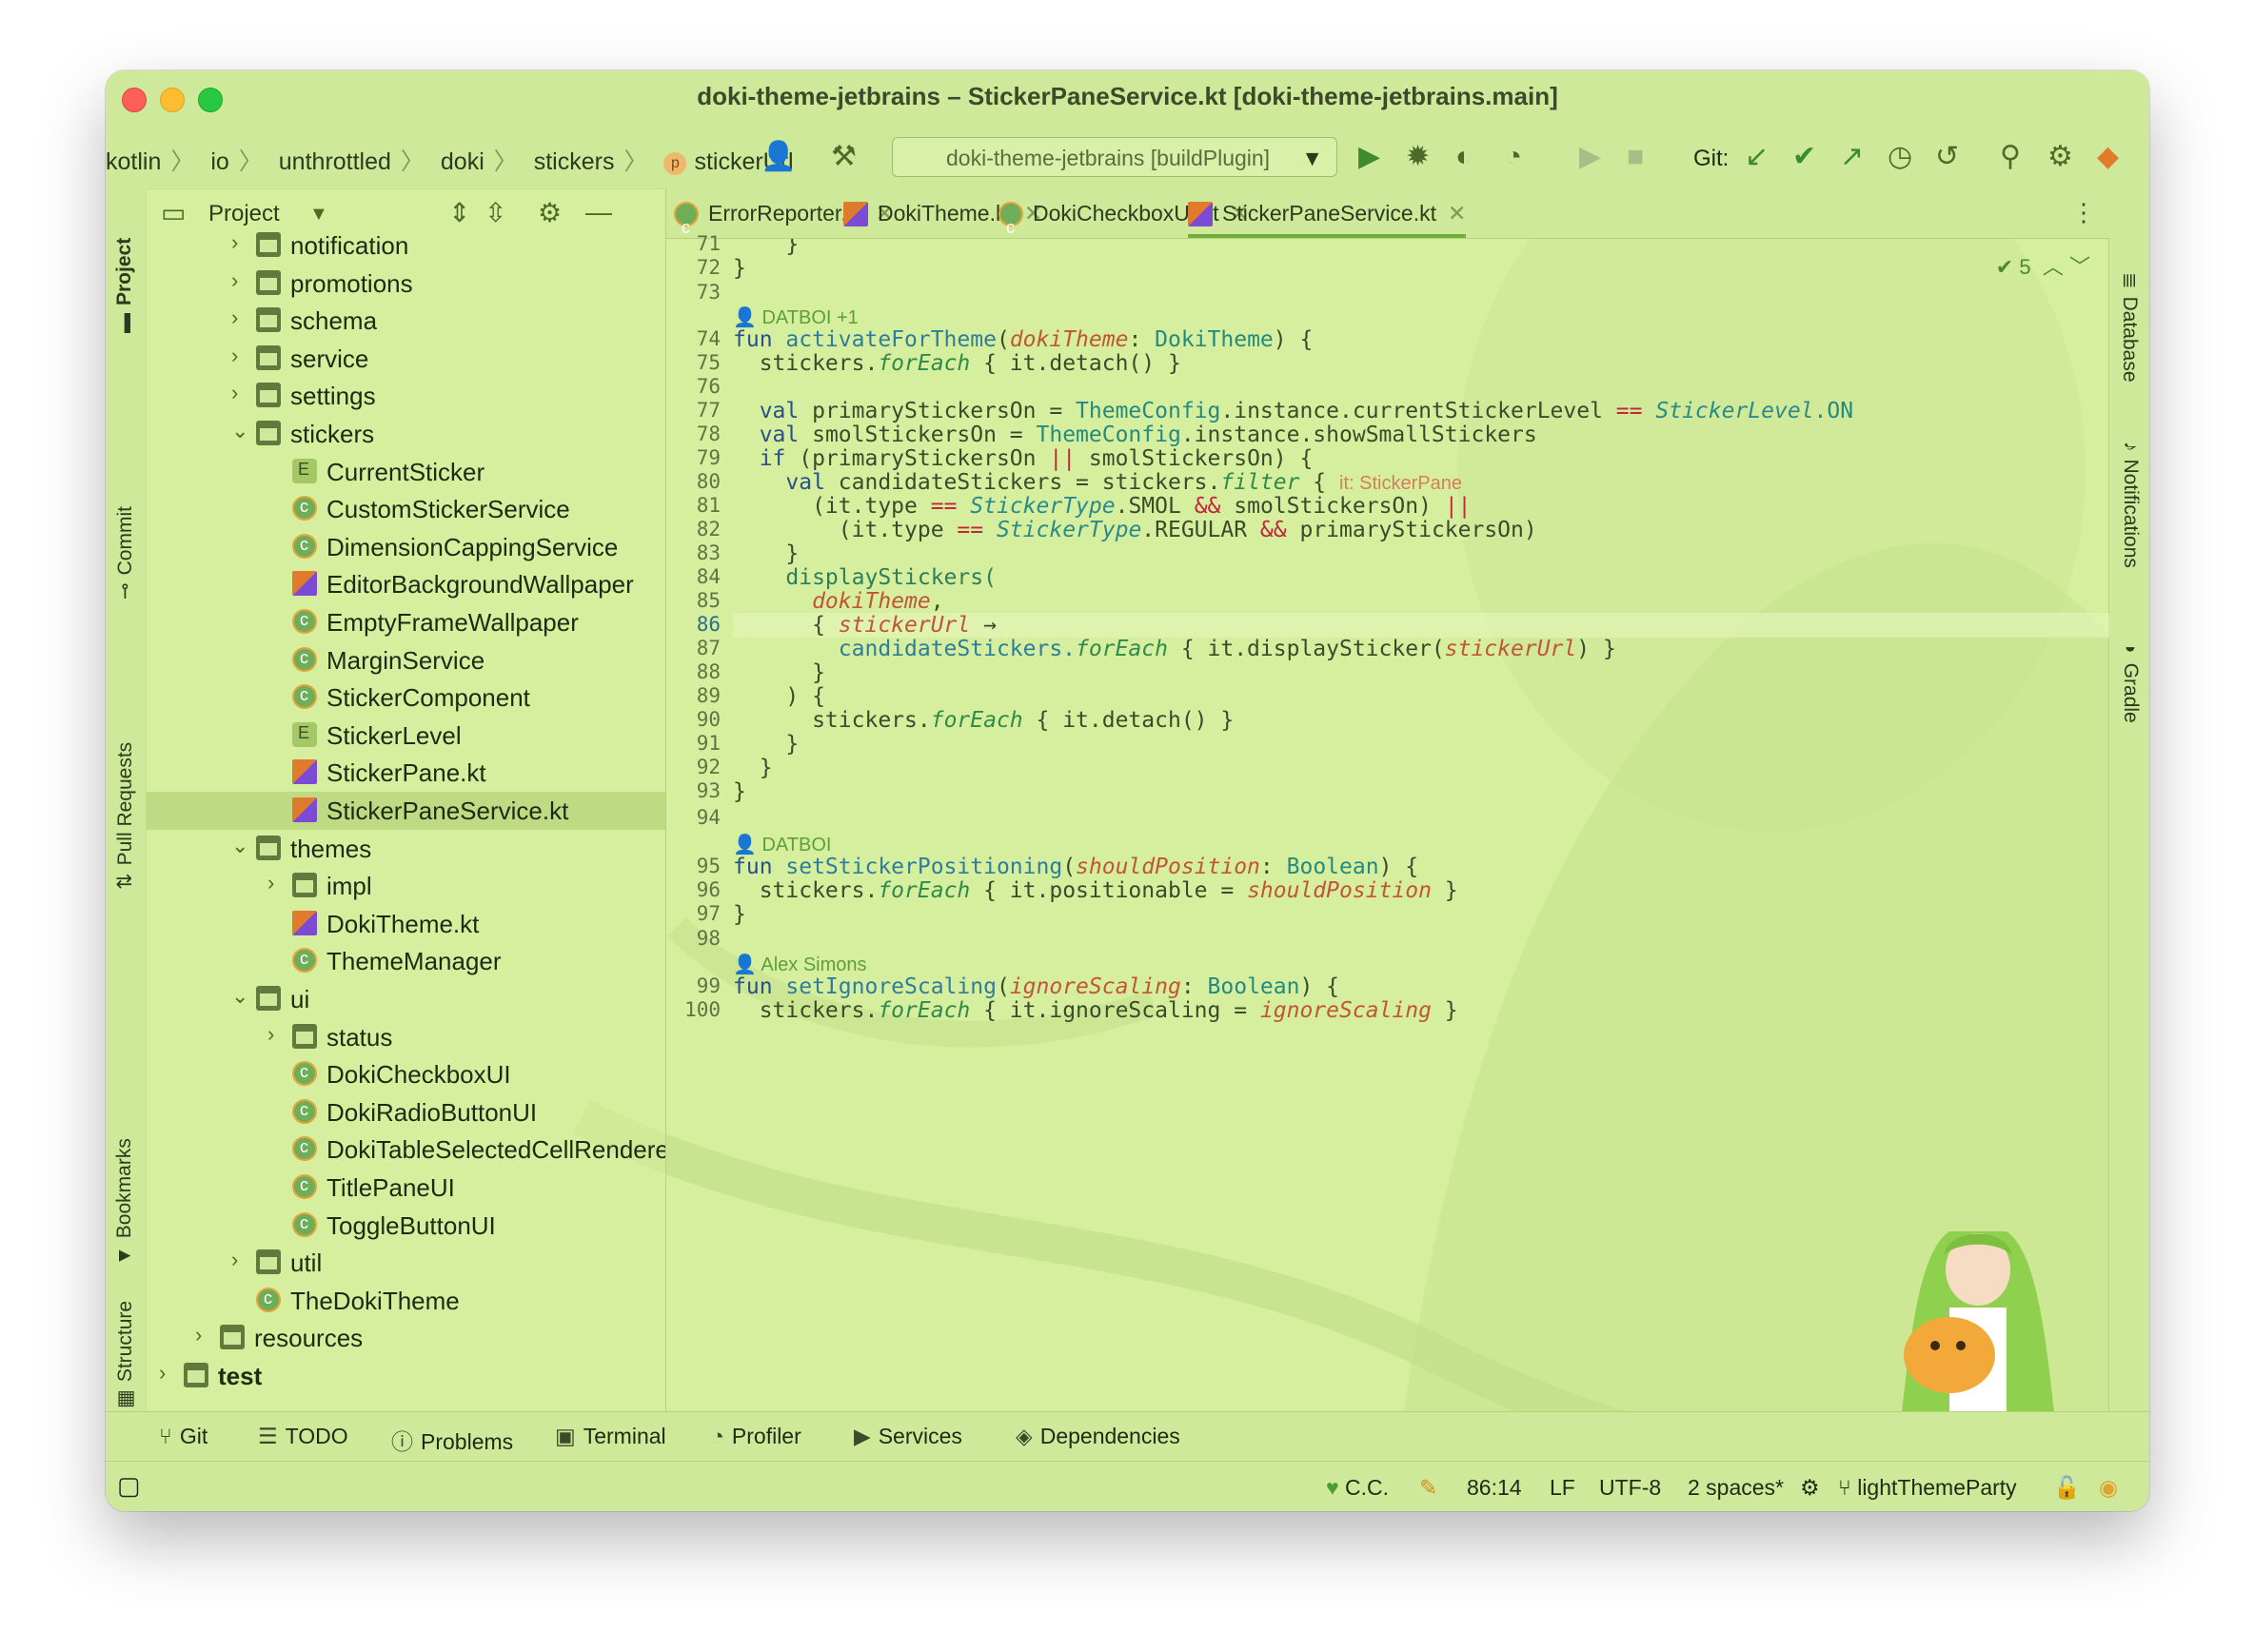 The image size is (2254, 1652). What do you see at coordinates (1369, 157) in the screenshot?
I see `run-icon: ▶` at bounding box center [1369, 157].